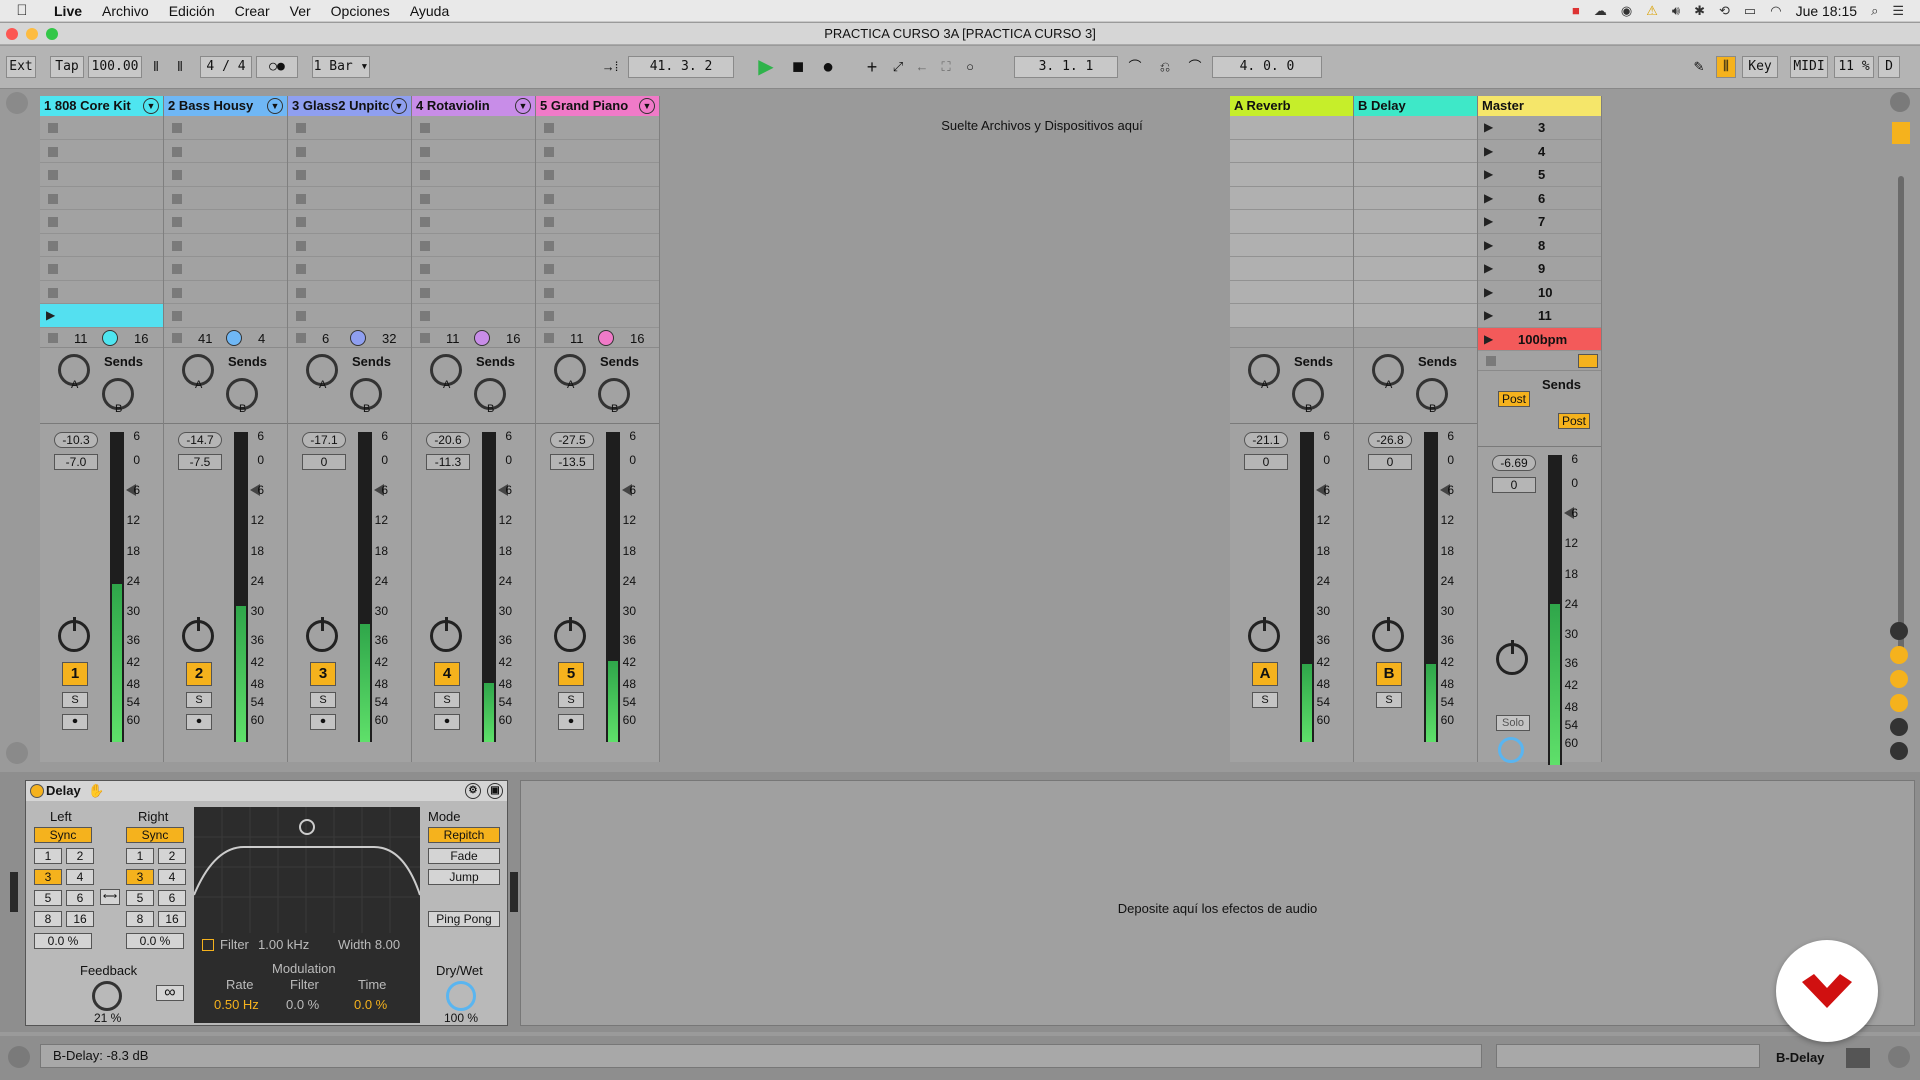  Describe the element at coordinates (447, 673) in the screenshot. I see `track-activator-button: 4` at that location.